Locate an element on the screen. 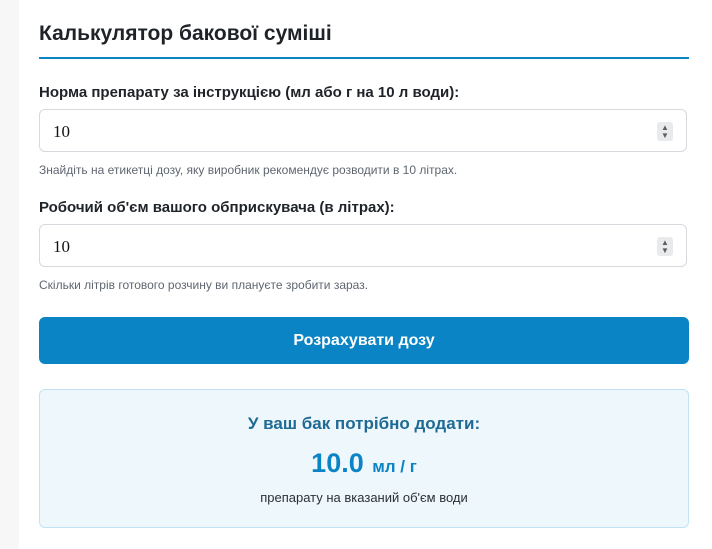  volume-input-value: 10 is located at coordinates (61, 247).